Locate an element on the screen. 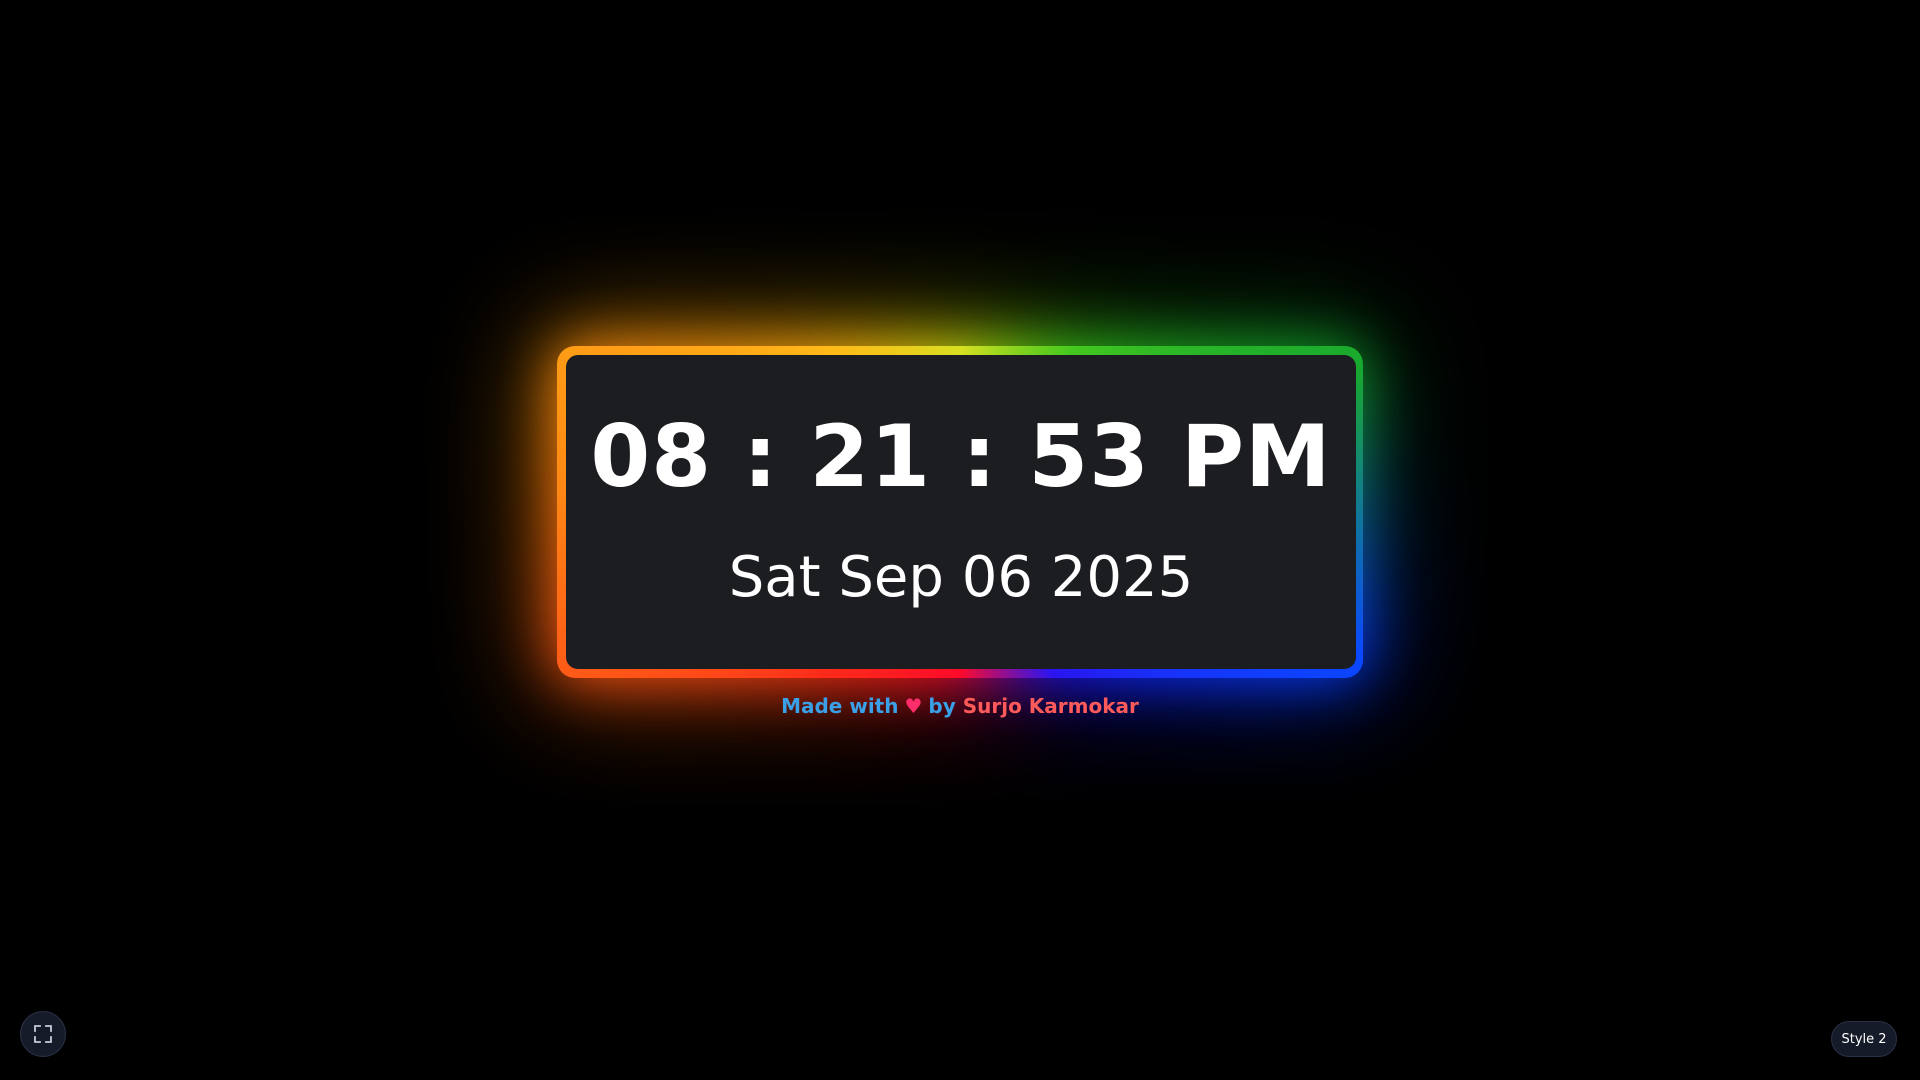  heart-icon: ♥ is located at coordinates (913, 706).